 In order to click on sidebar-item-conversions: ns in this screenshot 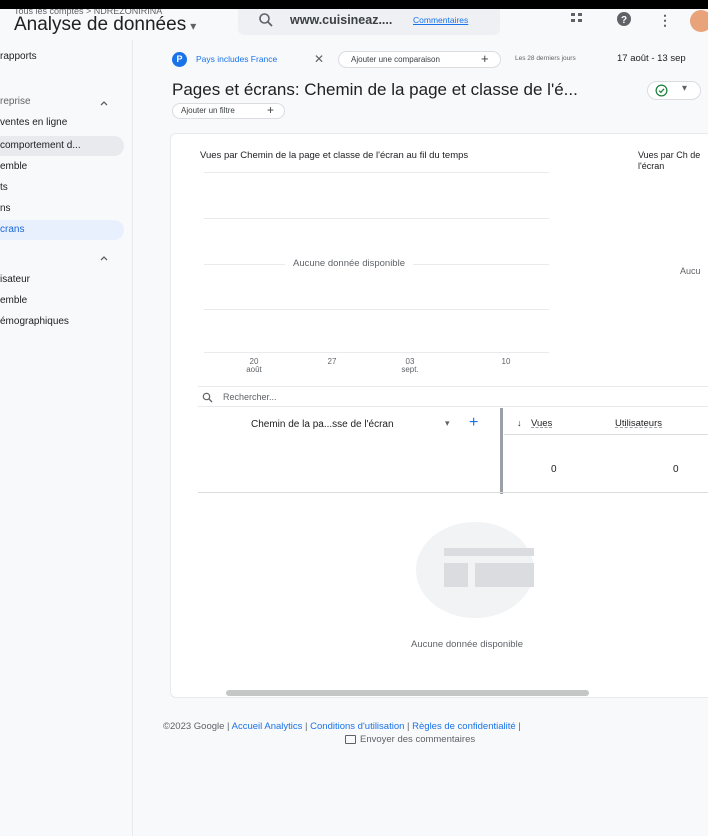, I will do `click(64, 209)`.